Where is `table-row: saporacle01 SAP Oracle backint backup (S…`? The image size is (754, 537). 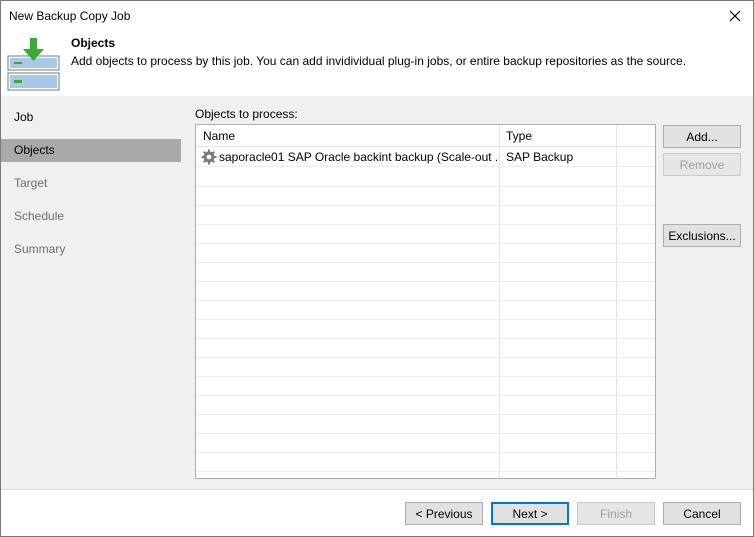
table-row: saporacle01 SAP Oracle backint backup (S… is located at coordinates (425, 157).